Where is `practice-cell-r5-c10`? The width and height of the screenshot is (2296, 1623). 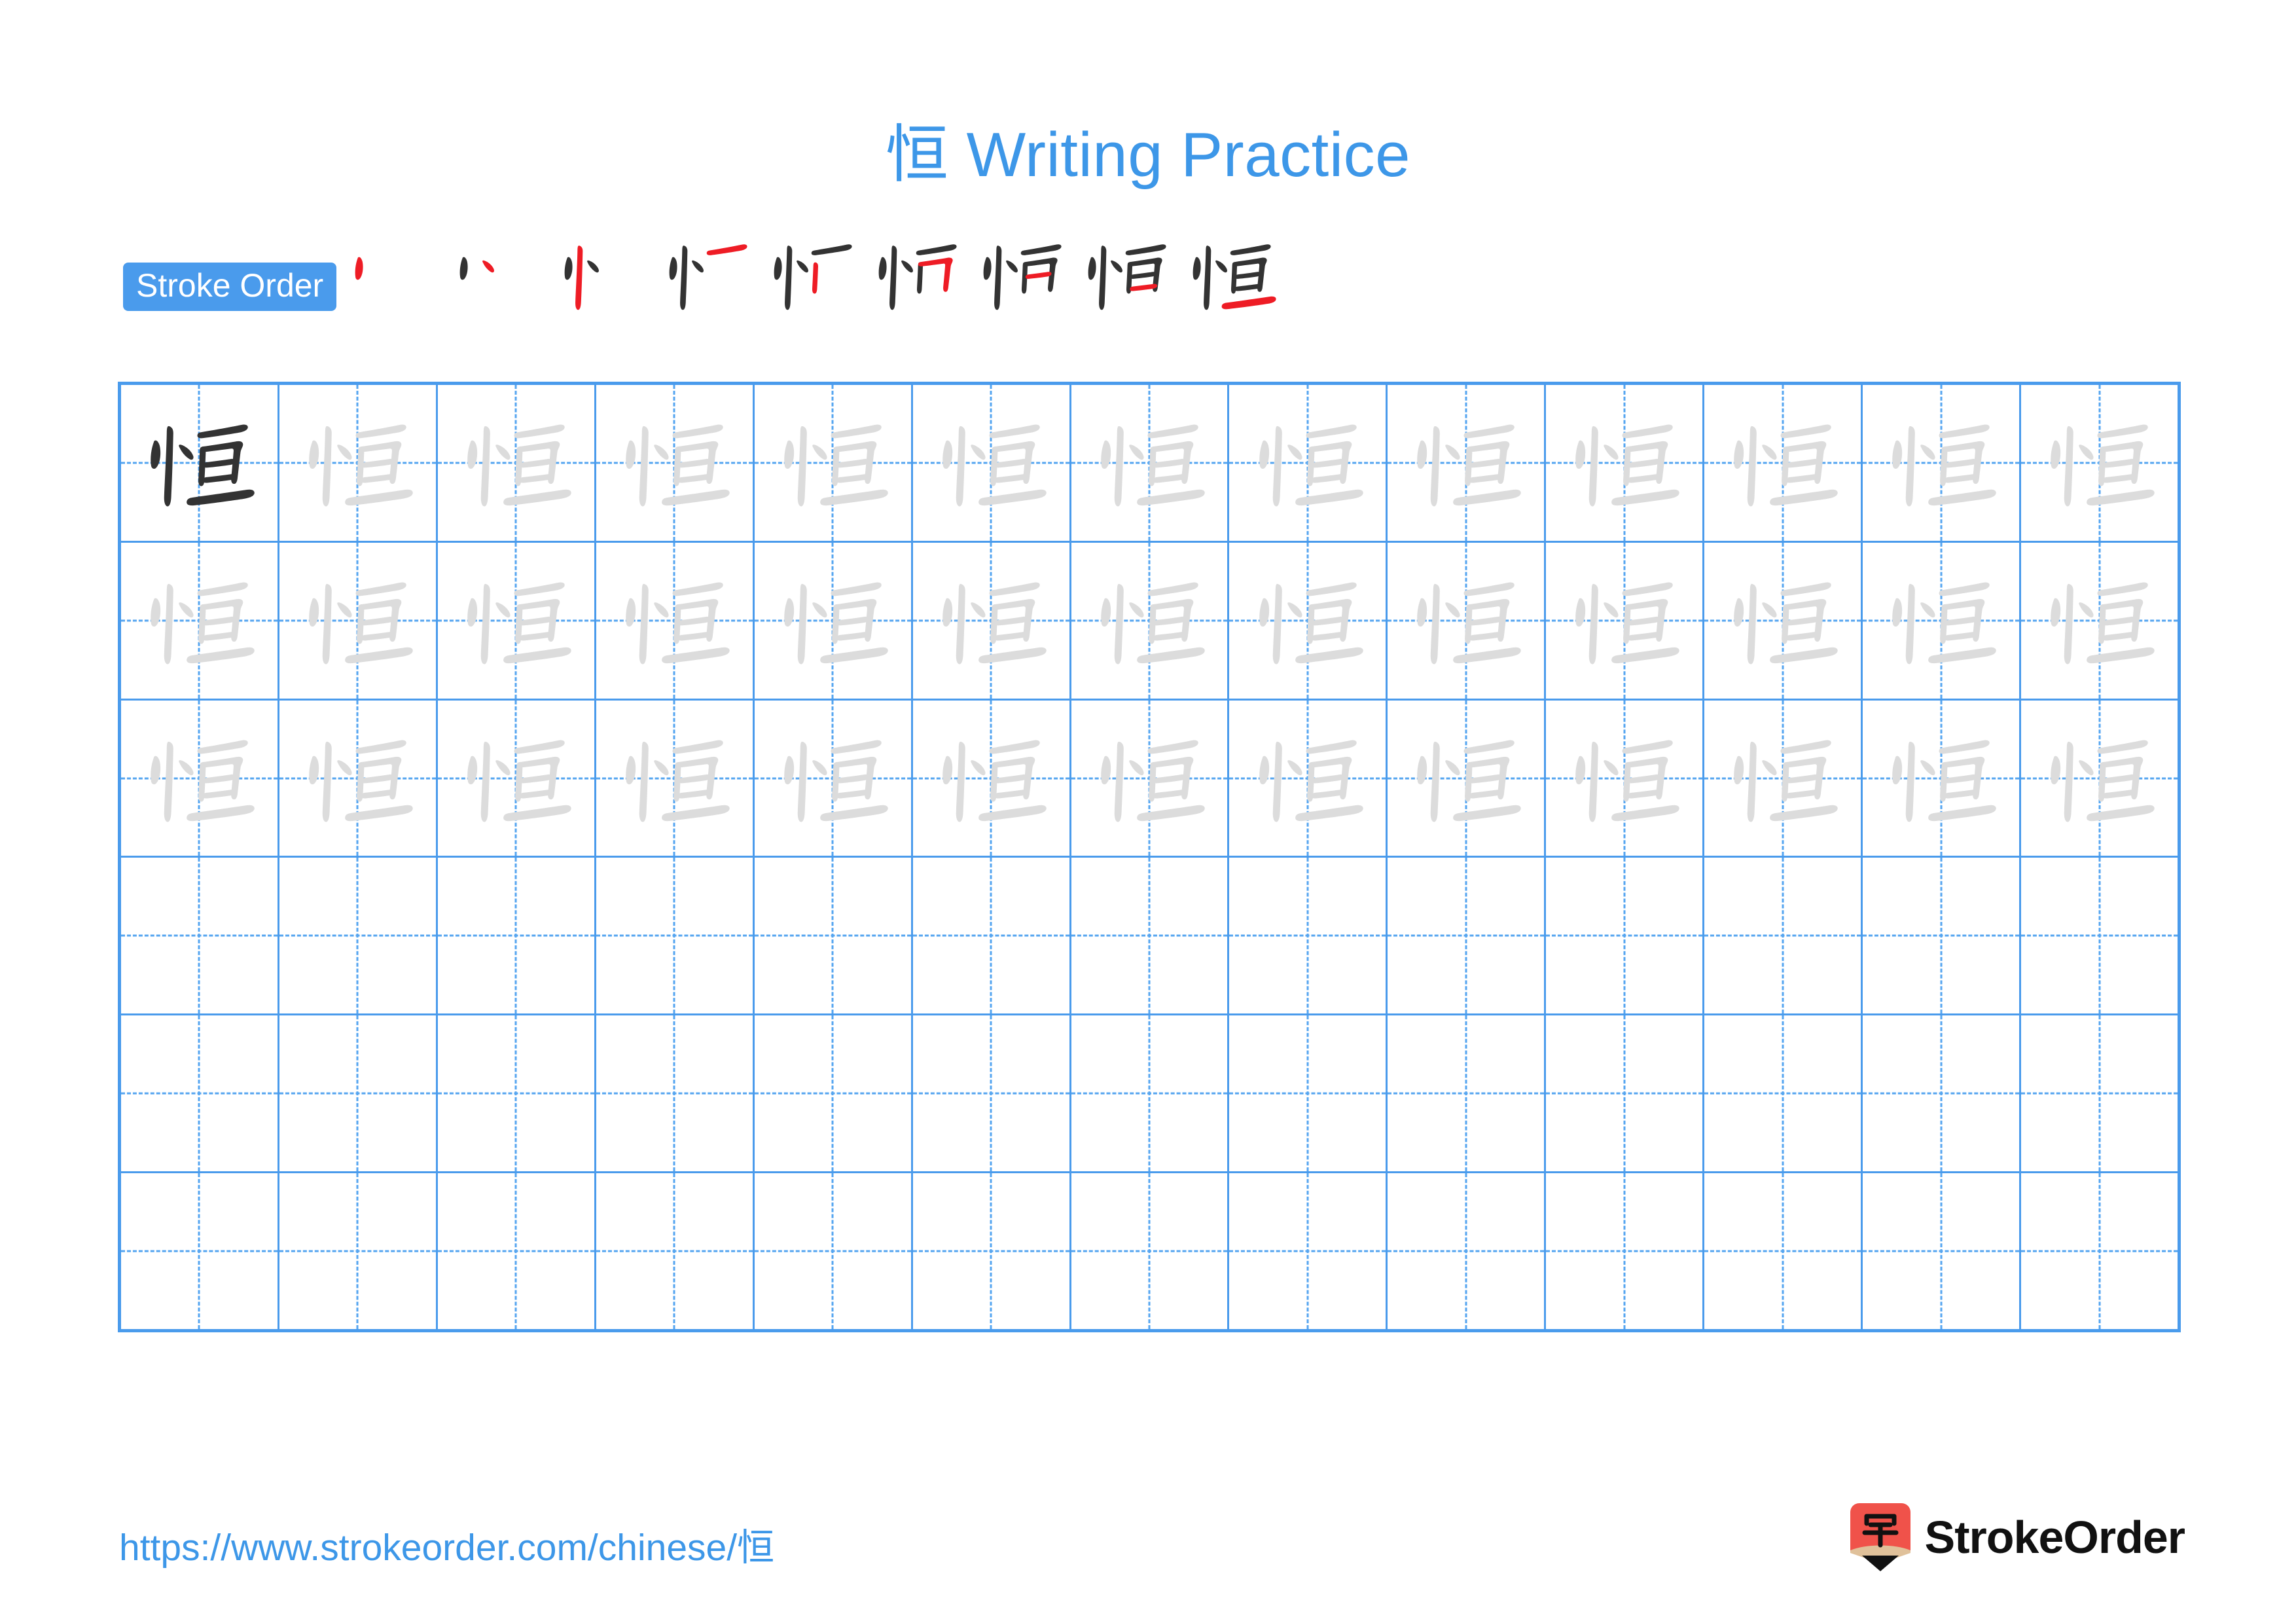
practice-cell-r5-c10 is located at coordinates (1625, 1093).